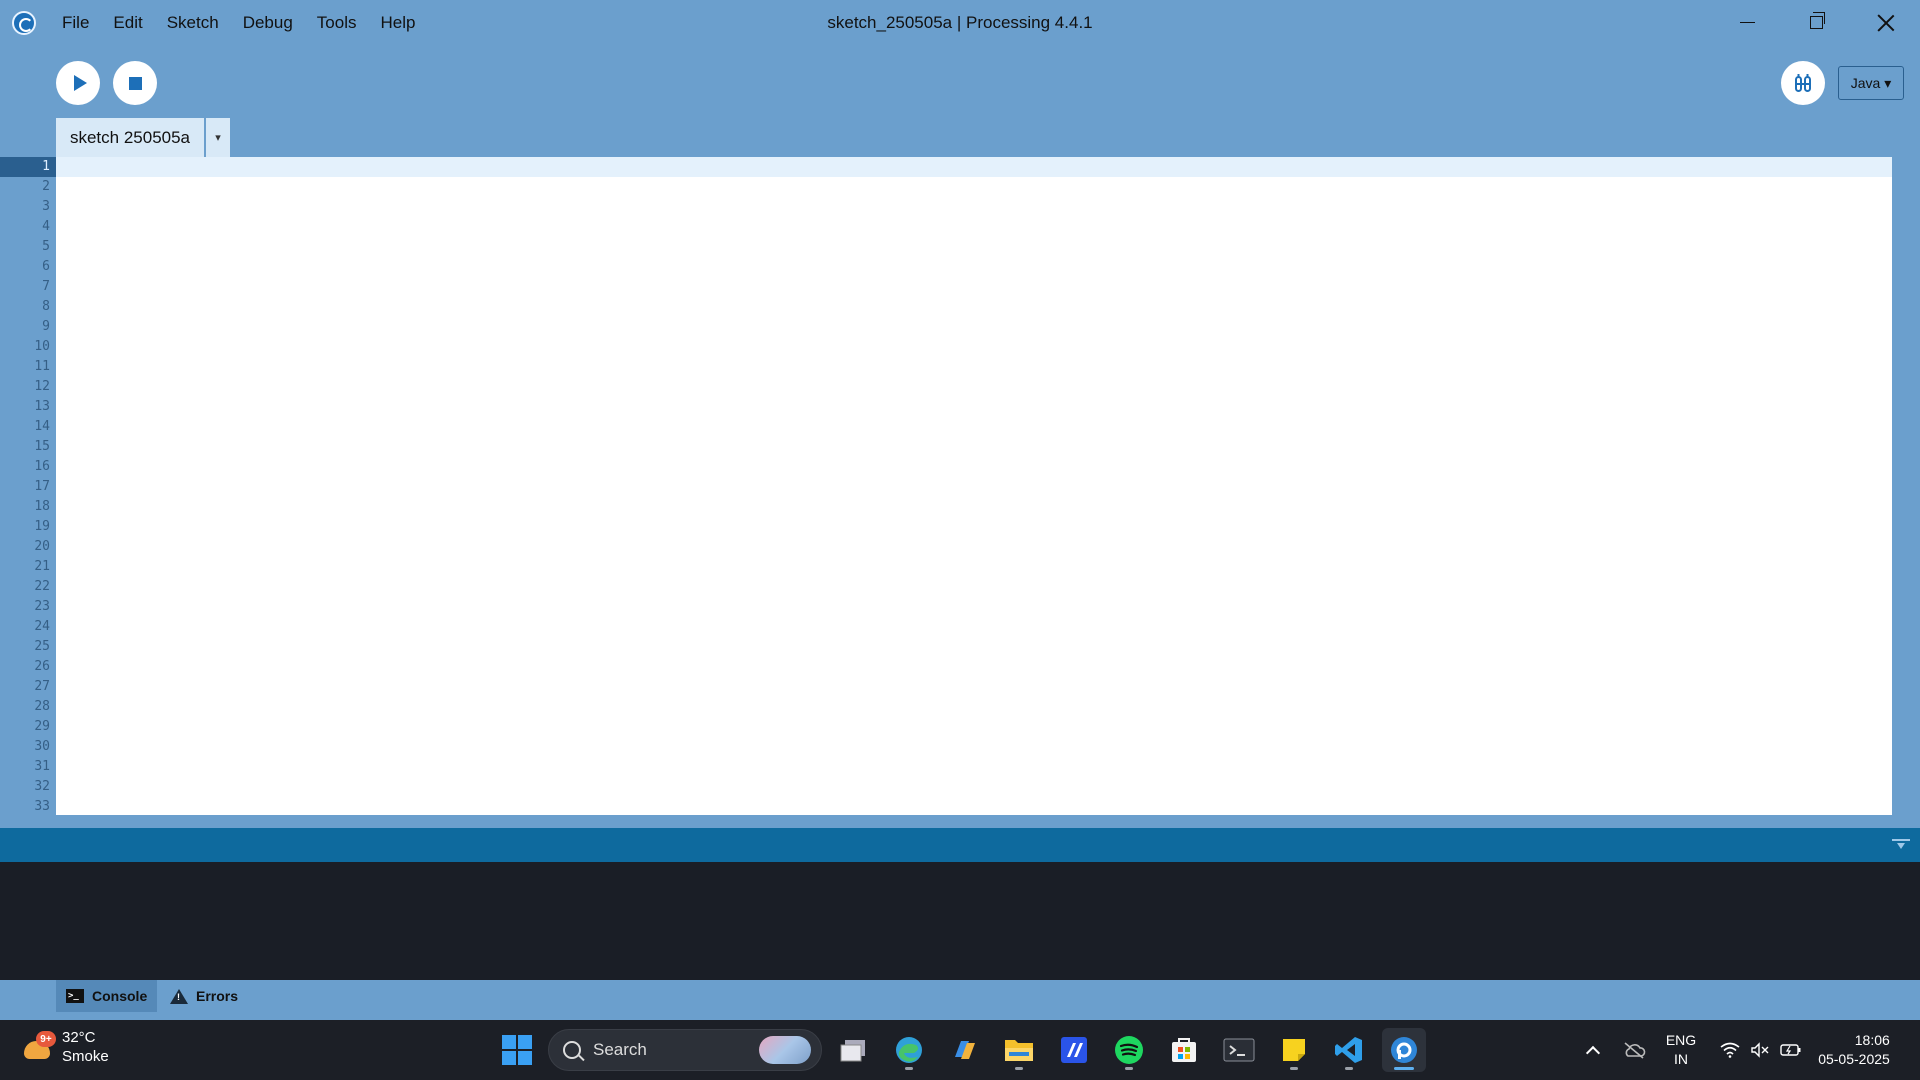  I want to click on menu-file: File, so click(75, 22).